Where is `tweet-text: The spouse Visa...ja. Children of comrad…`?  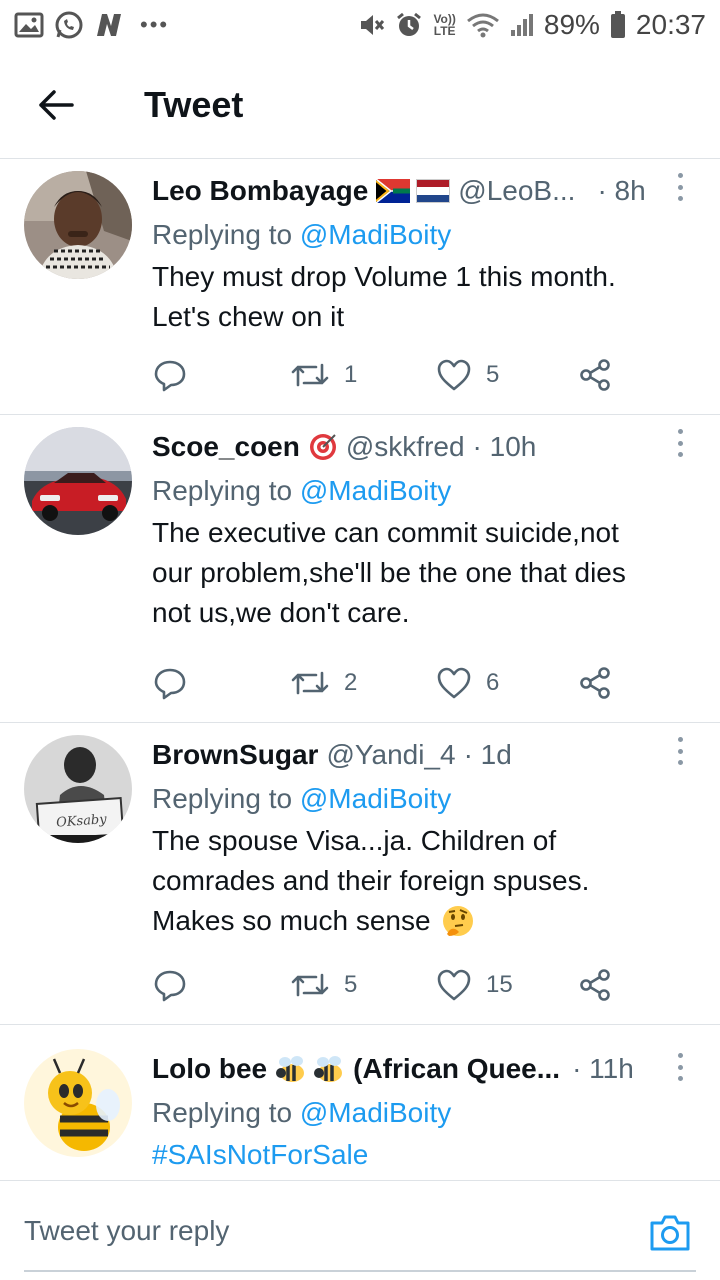 tweet-text: The spouse Visa...ja. Children of comrad… is located at coordinates (371, 880).